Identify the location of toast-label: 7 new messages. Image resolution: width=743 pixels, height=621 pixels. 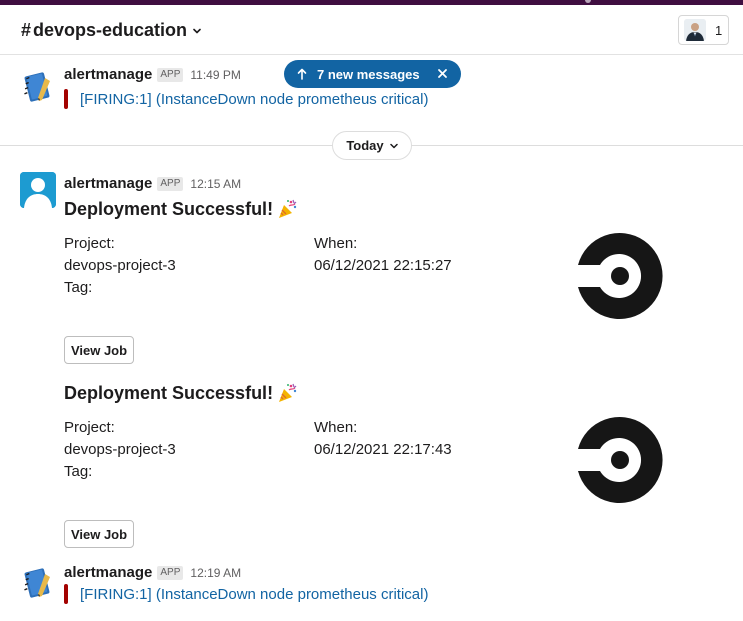
(368, 74).